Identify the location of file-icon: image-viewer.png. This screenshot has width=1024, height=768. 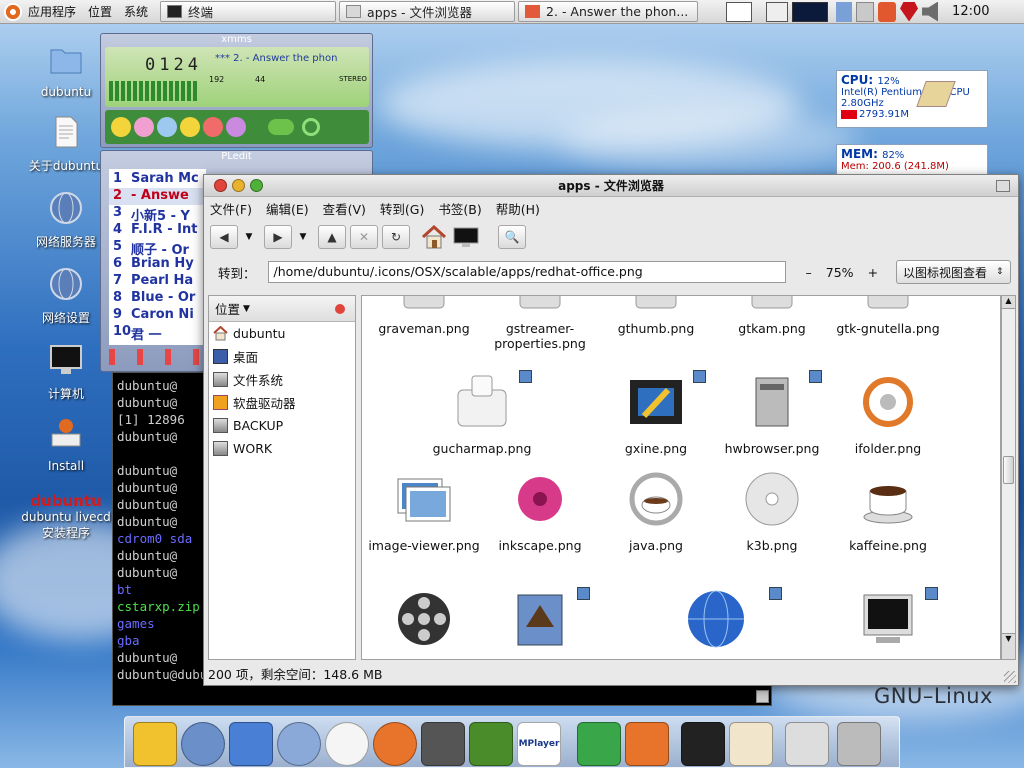
(424, 510).